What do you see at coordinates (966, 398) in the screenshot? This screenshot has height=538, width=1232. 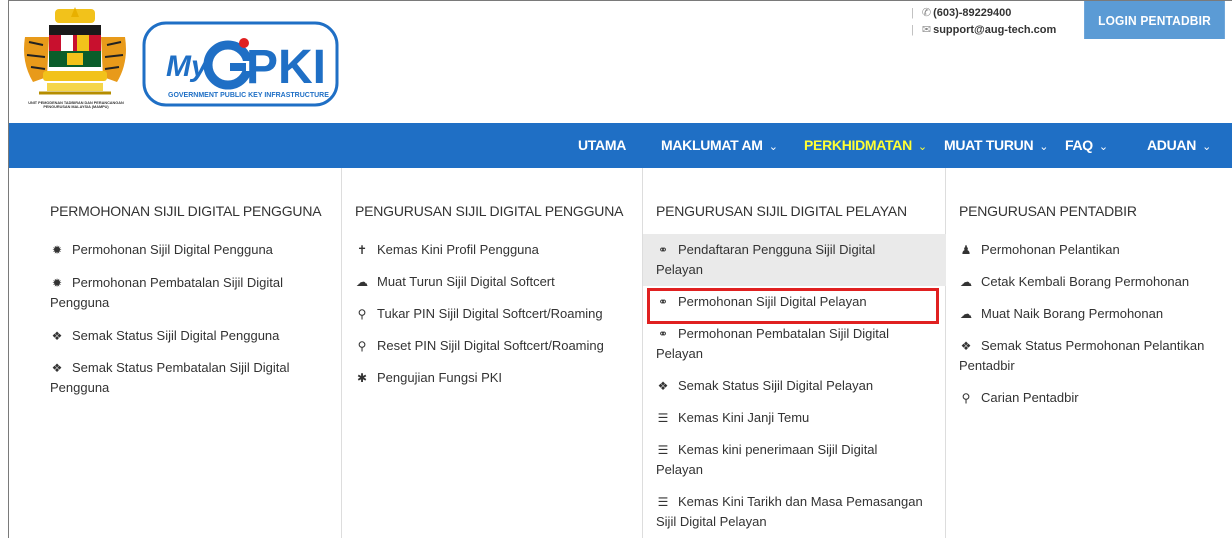 I see `search-icon: ⚲` at bounding box center [966, 398].